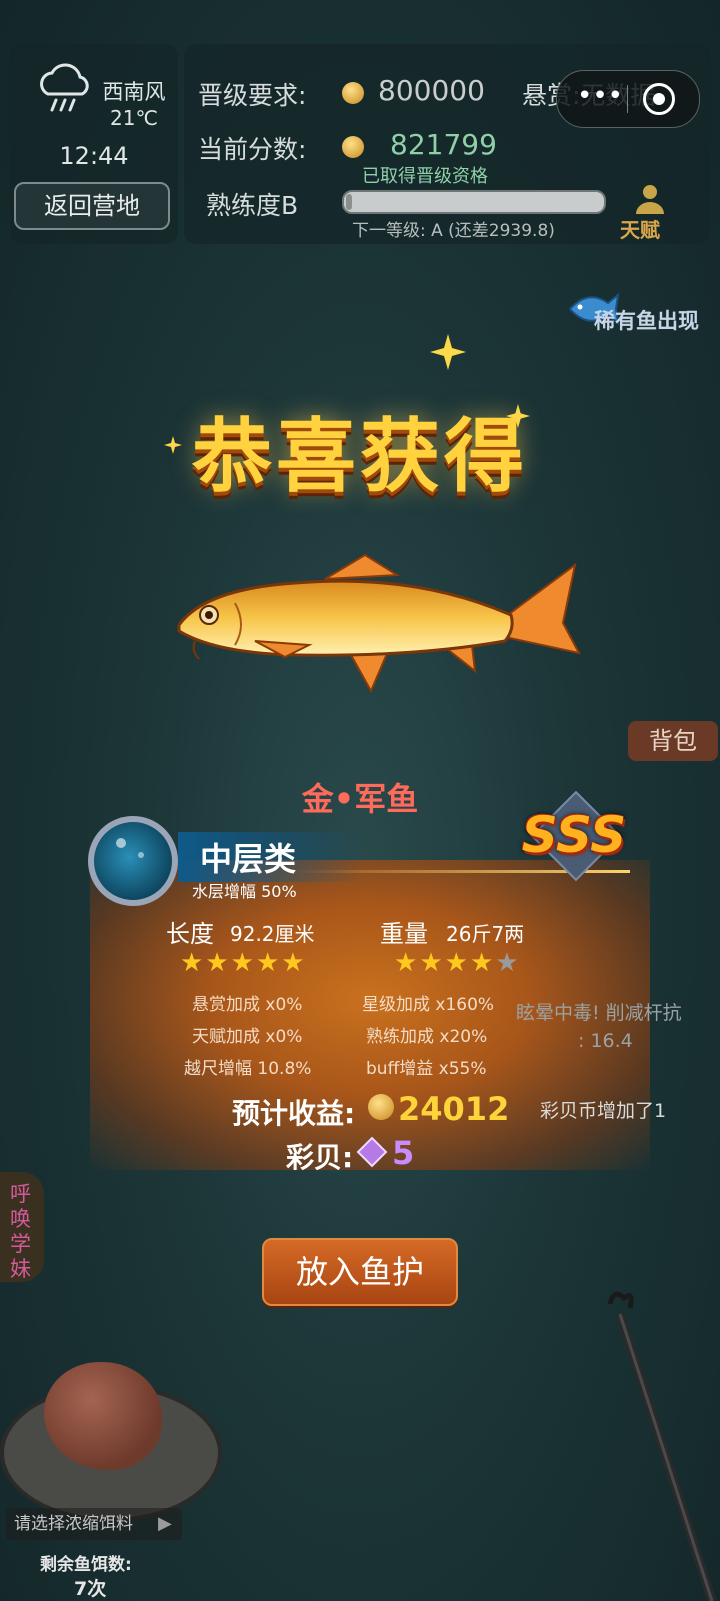  What do you see at coordinates (247, 1037) in the screenshot?
I see `talent-bonus: 天赋加成 x0%` at bounding box center [247, 1037].